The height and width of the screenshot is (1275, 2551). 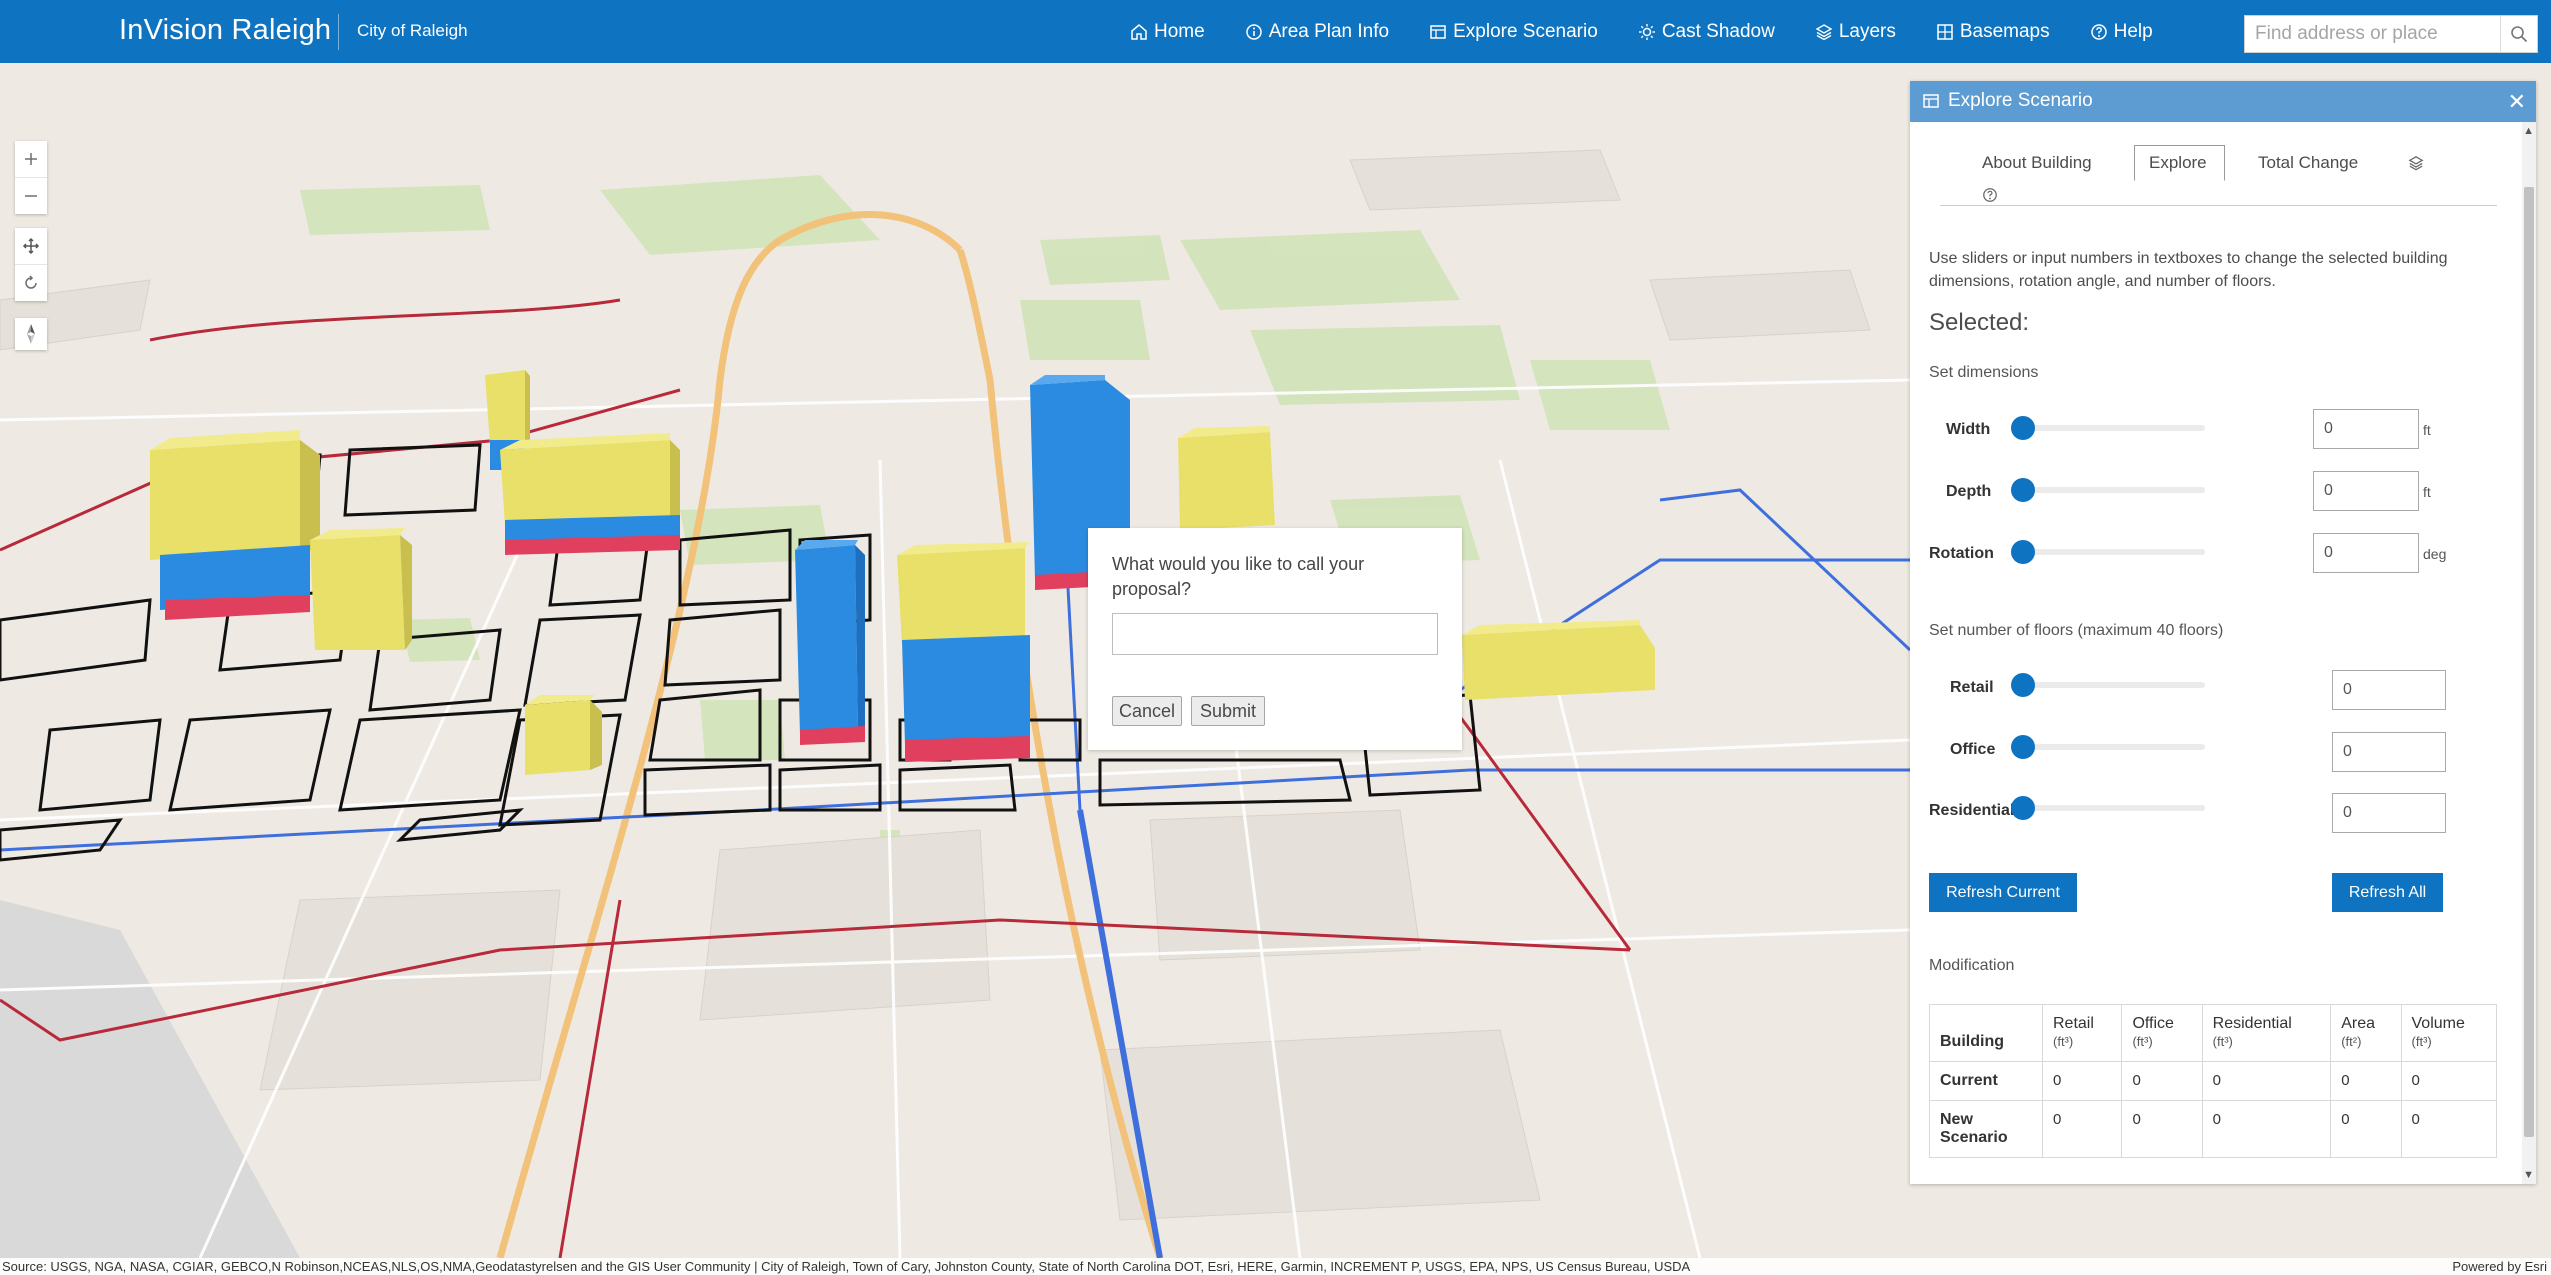 I want to click on header-area: Area, so click(x=2358, y=1023).